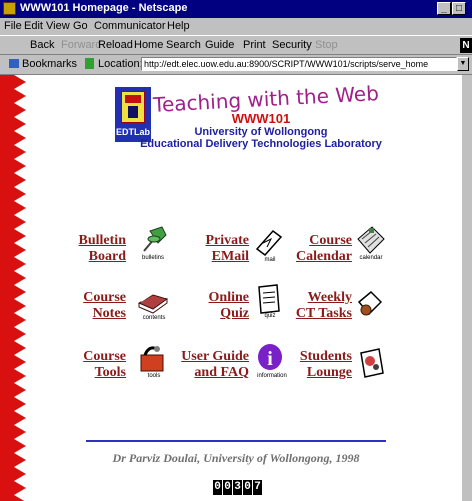 Image resolution: width=472 pixels, height=501 pixels. Describe the element at coordinates (236, 9) in the screenshot. I see `title-bar: WWW101 Homepage - Netscape _ □` at that location.